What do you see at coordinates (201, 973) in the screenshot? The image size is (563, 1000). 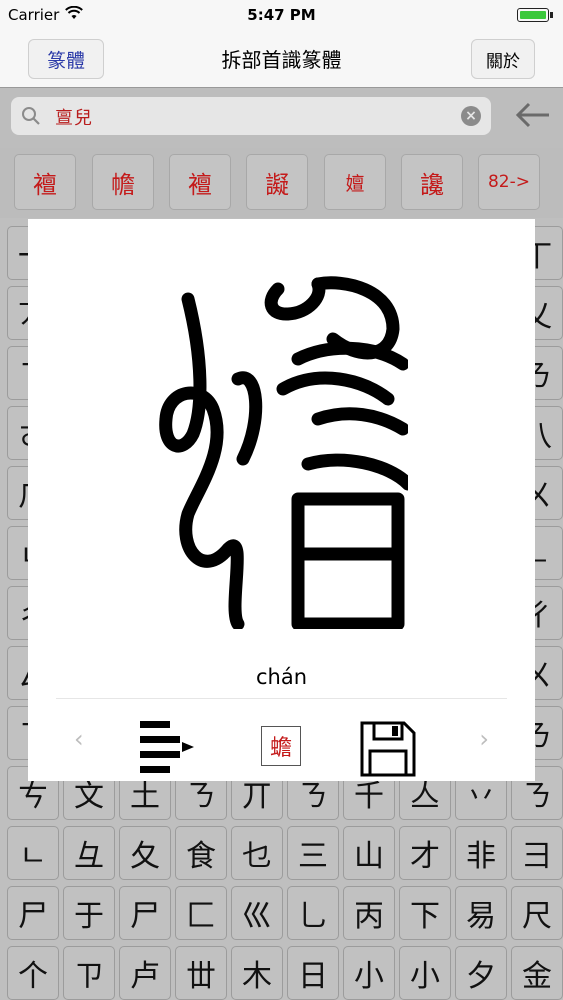 I see `radical-cell: 丗` at bounding box center [201, 973].